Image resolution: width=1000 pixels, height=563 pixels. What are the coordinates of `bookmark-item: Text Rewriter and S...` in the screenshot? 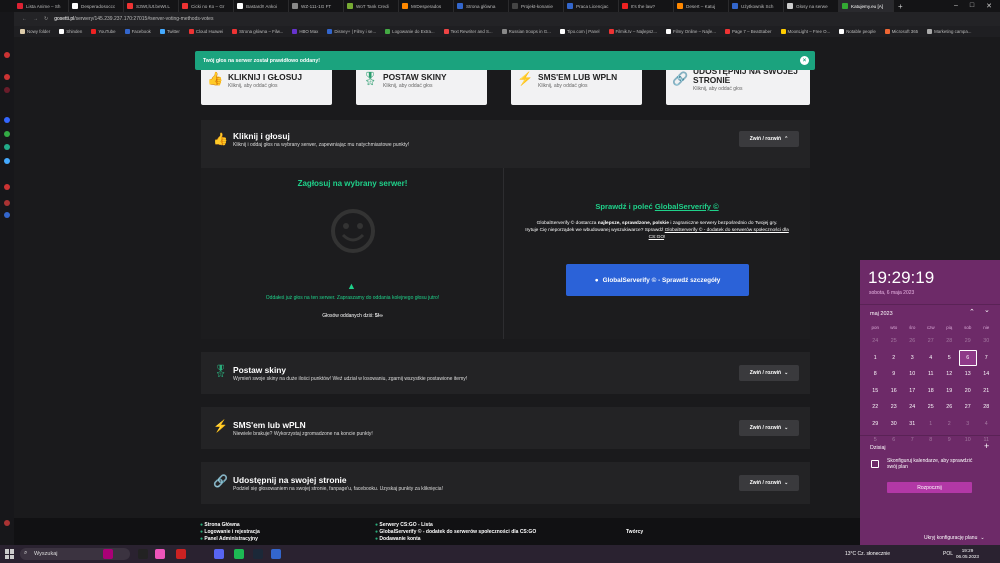 It's located at (468, 31).